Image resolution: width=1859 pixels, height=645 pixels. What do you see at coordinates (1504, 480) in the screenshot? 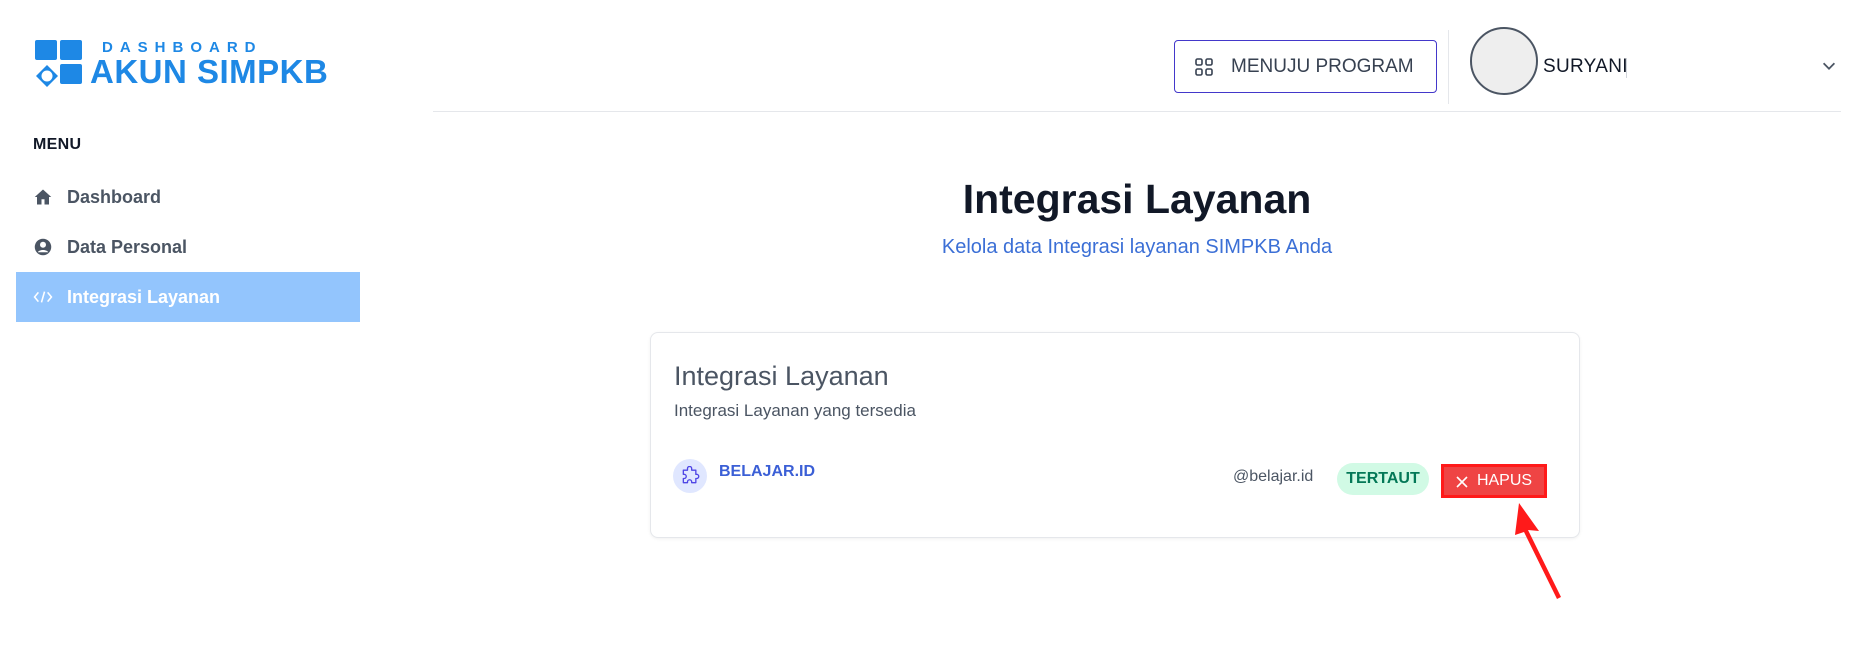
I see `hapus-label: HAPUS` at bounding box center [1504, 480].